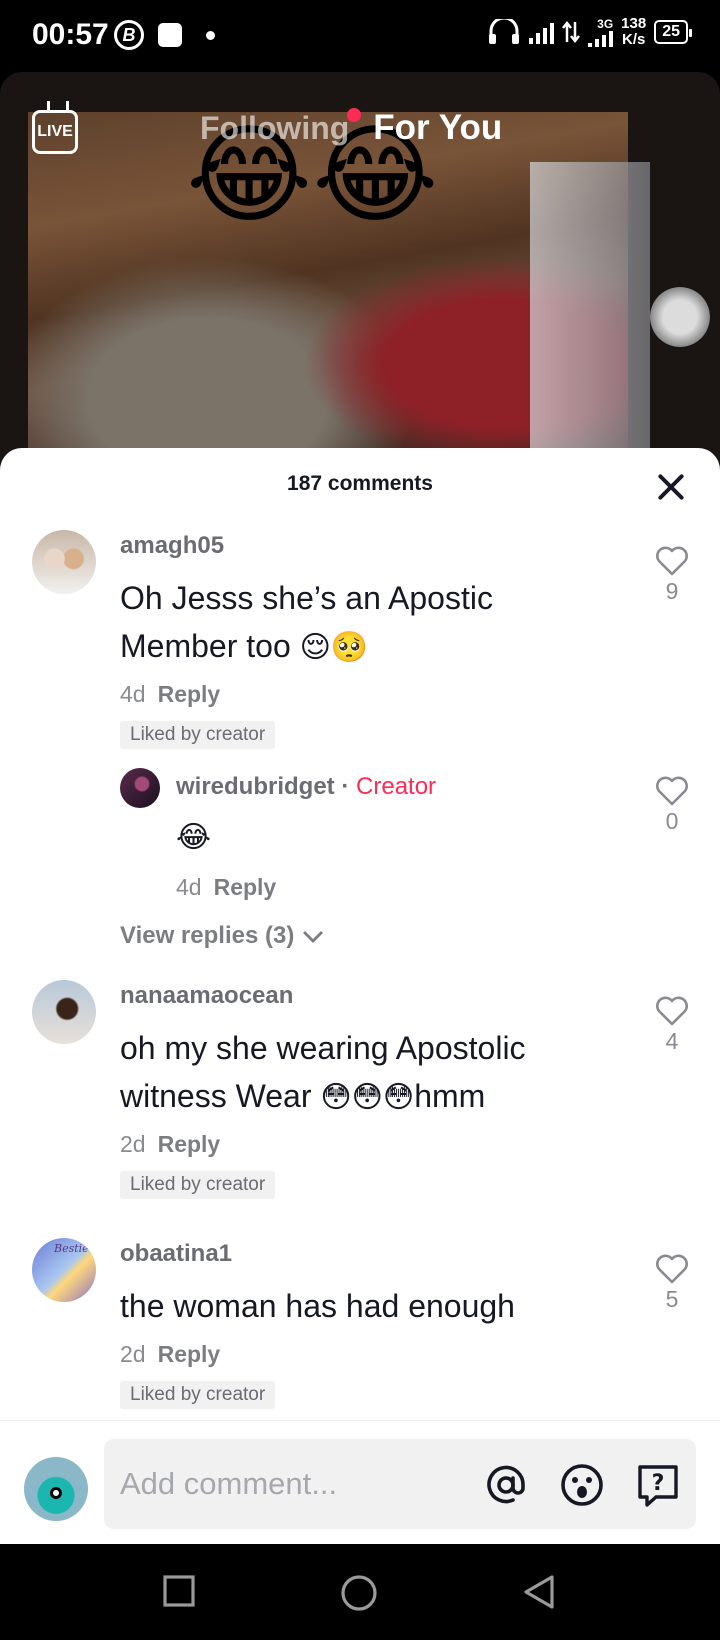  I want to click on comment-input-bar: ?, so click(360, 1482).